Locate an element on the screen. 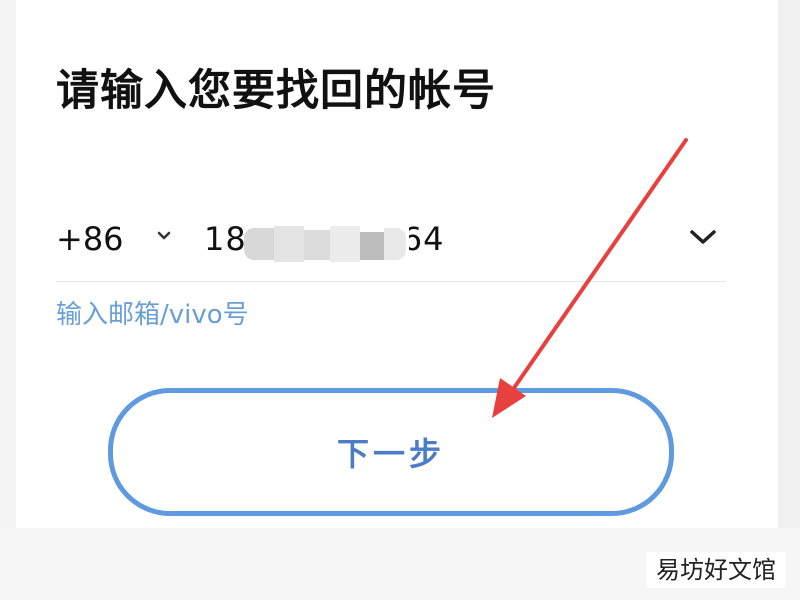 This screenshot has width=800, height=600. next-step-label: 下一步 is located at coordinates (390, 454).